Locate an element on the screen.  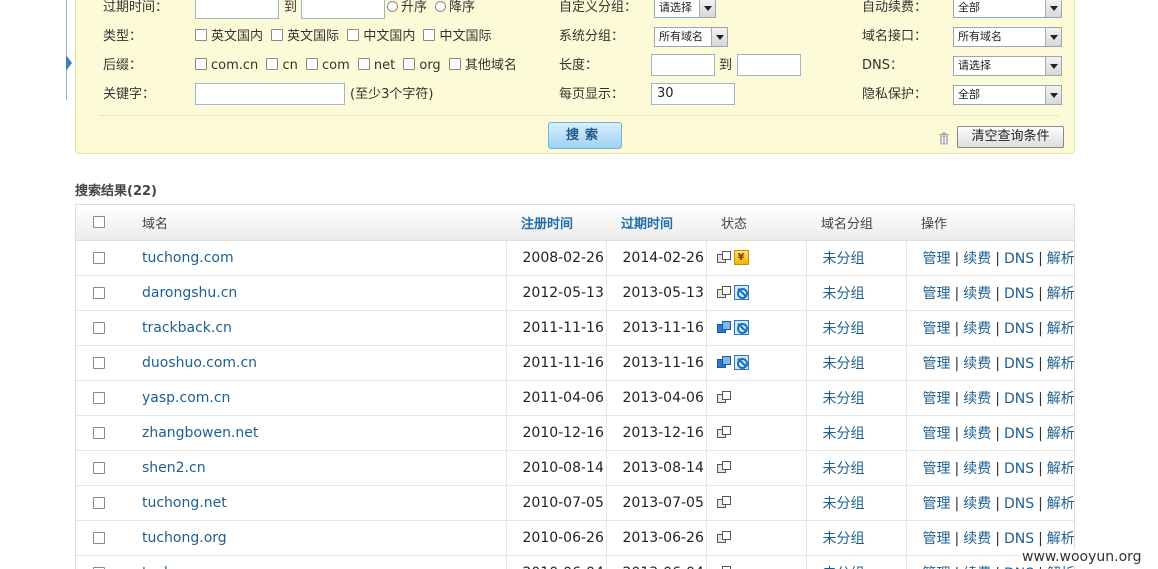
suffix-option: com is located at coordinates (327, 65).